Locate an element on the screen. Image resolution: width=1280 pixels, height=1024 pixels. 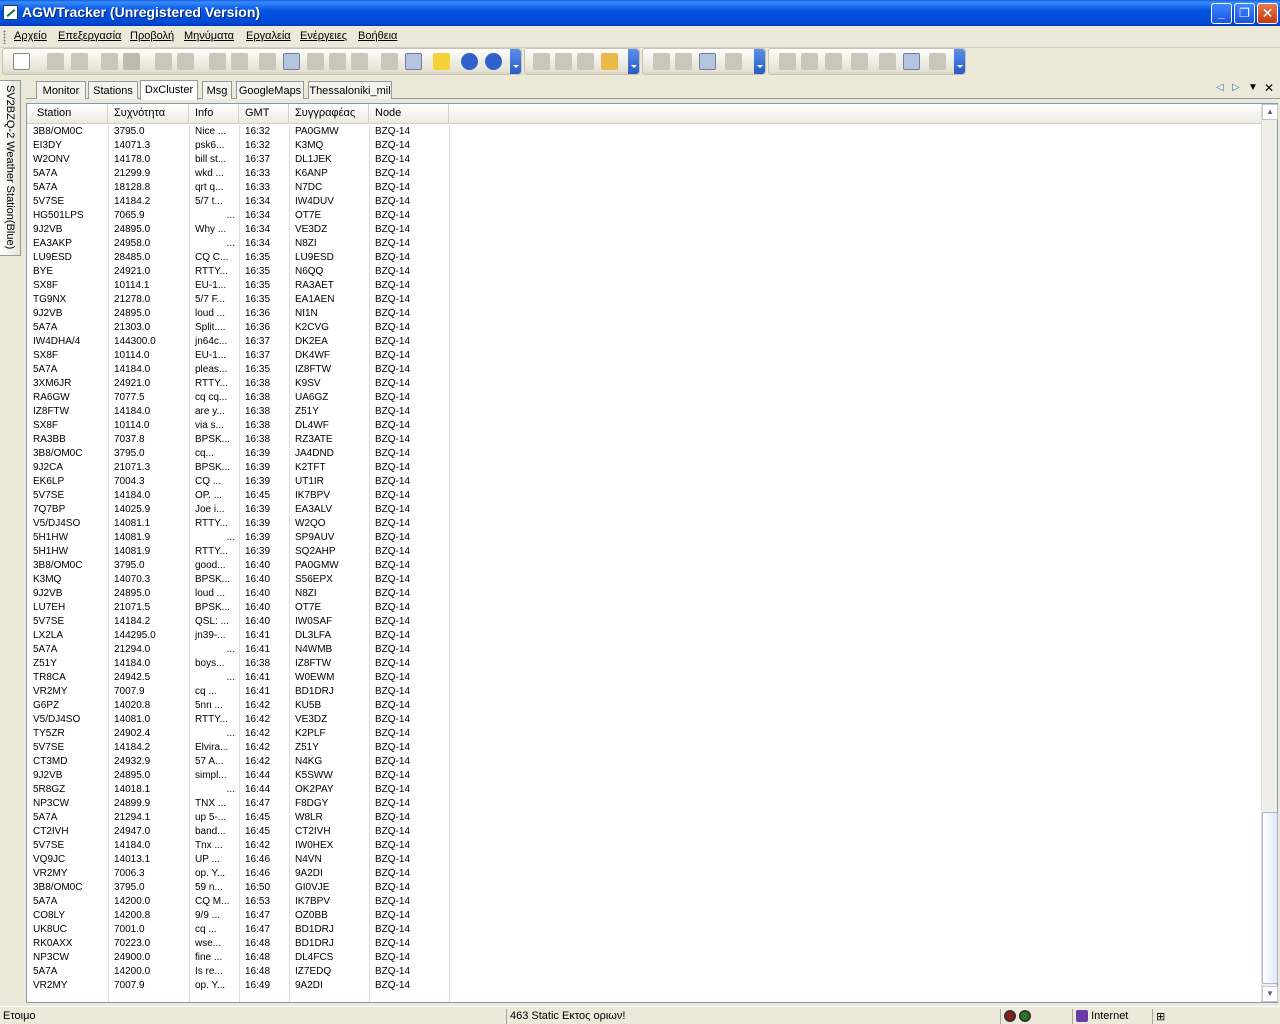
table-row: 5A7A 14200.0 CQ M... 16:53 IK7BPV BZQ-14 is located at coordinates (644, 902).